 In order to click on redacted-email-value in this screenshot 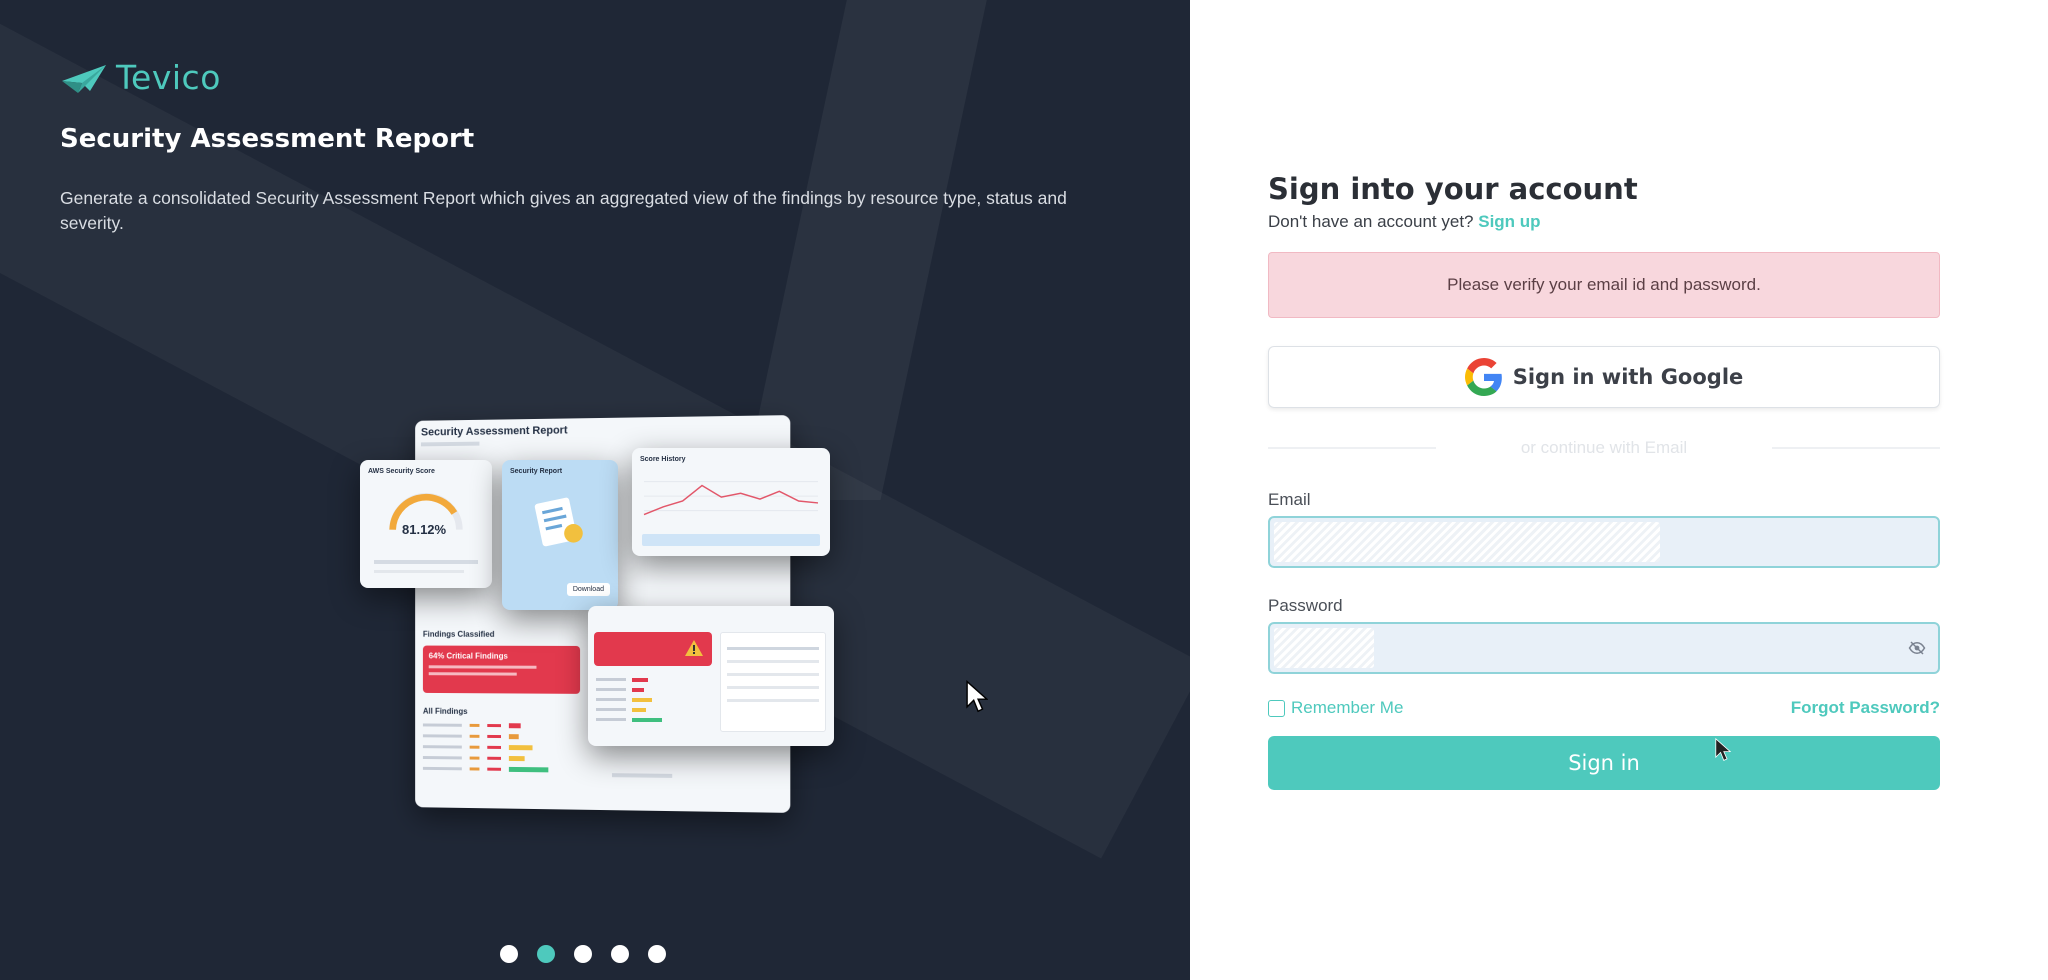, I will do `click(1467, 542)`.